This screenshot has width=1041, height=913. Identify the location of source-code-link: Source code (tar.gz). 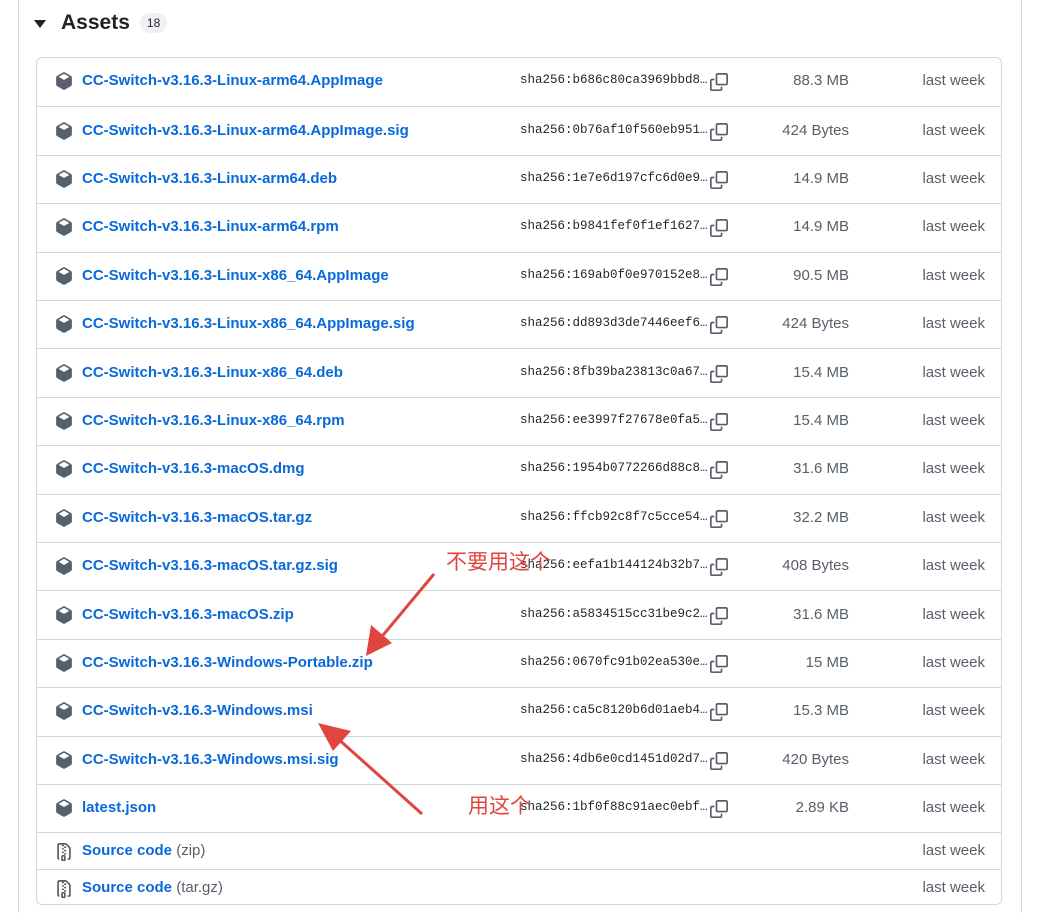
(152, 887).